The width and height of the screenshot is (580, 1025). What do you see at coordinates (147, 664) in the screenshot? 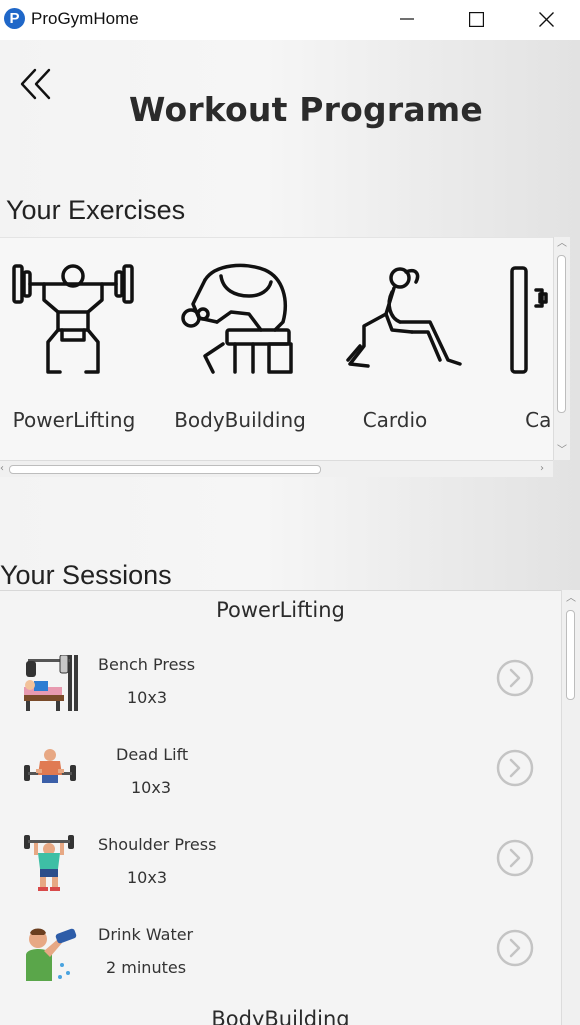
I see `session-name: Bench Press` at bounding box center [147, 664].